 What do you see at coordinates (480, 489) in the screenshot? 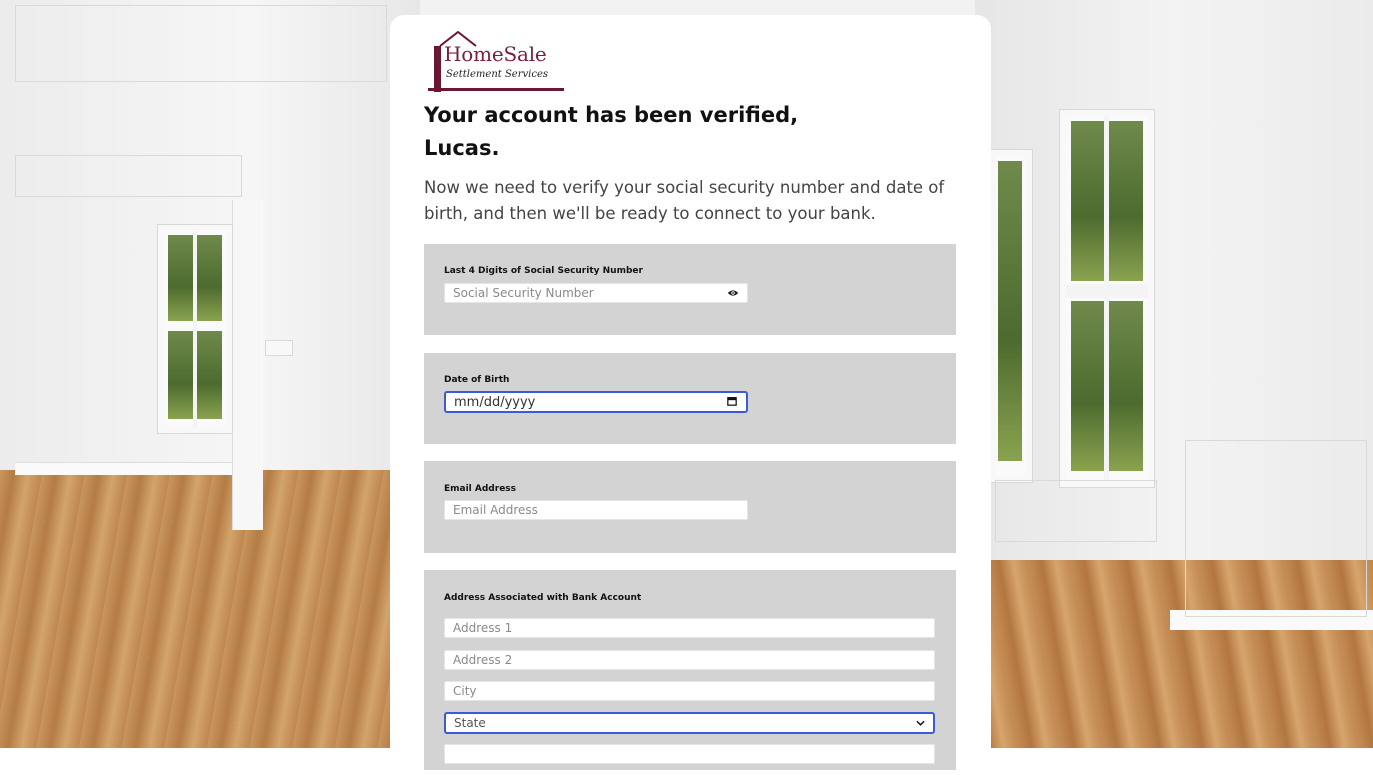
I see `email-label: Email Address` at bounding box center [480, 489].